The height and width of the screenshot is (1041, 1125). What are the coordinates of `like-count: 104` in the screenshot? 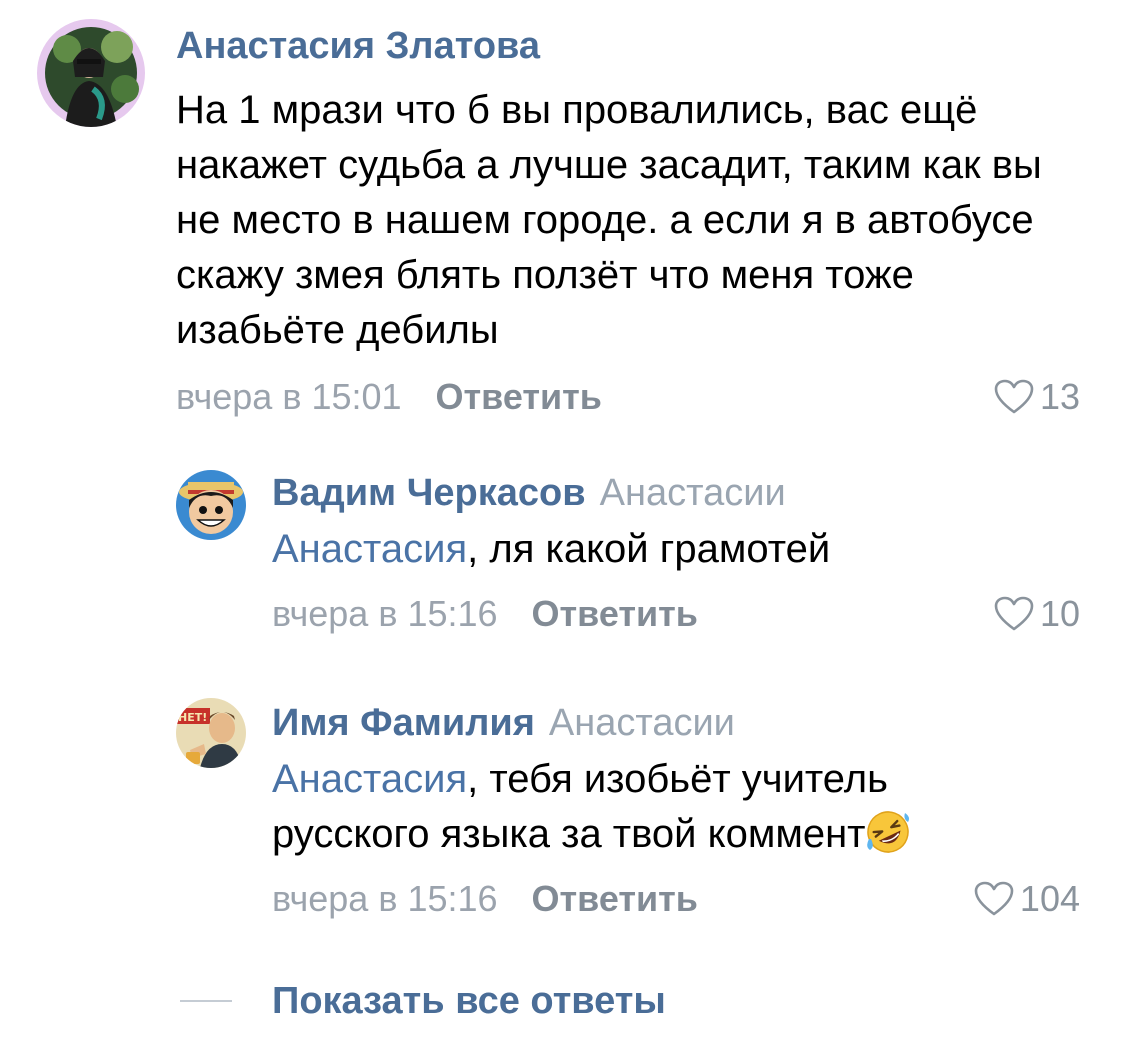 It's located at (1049, 898).